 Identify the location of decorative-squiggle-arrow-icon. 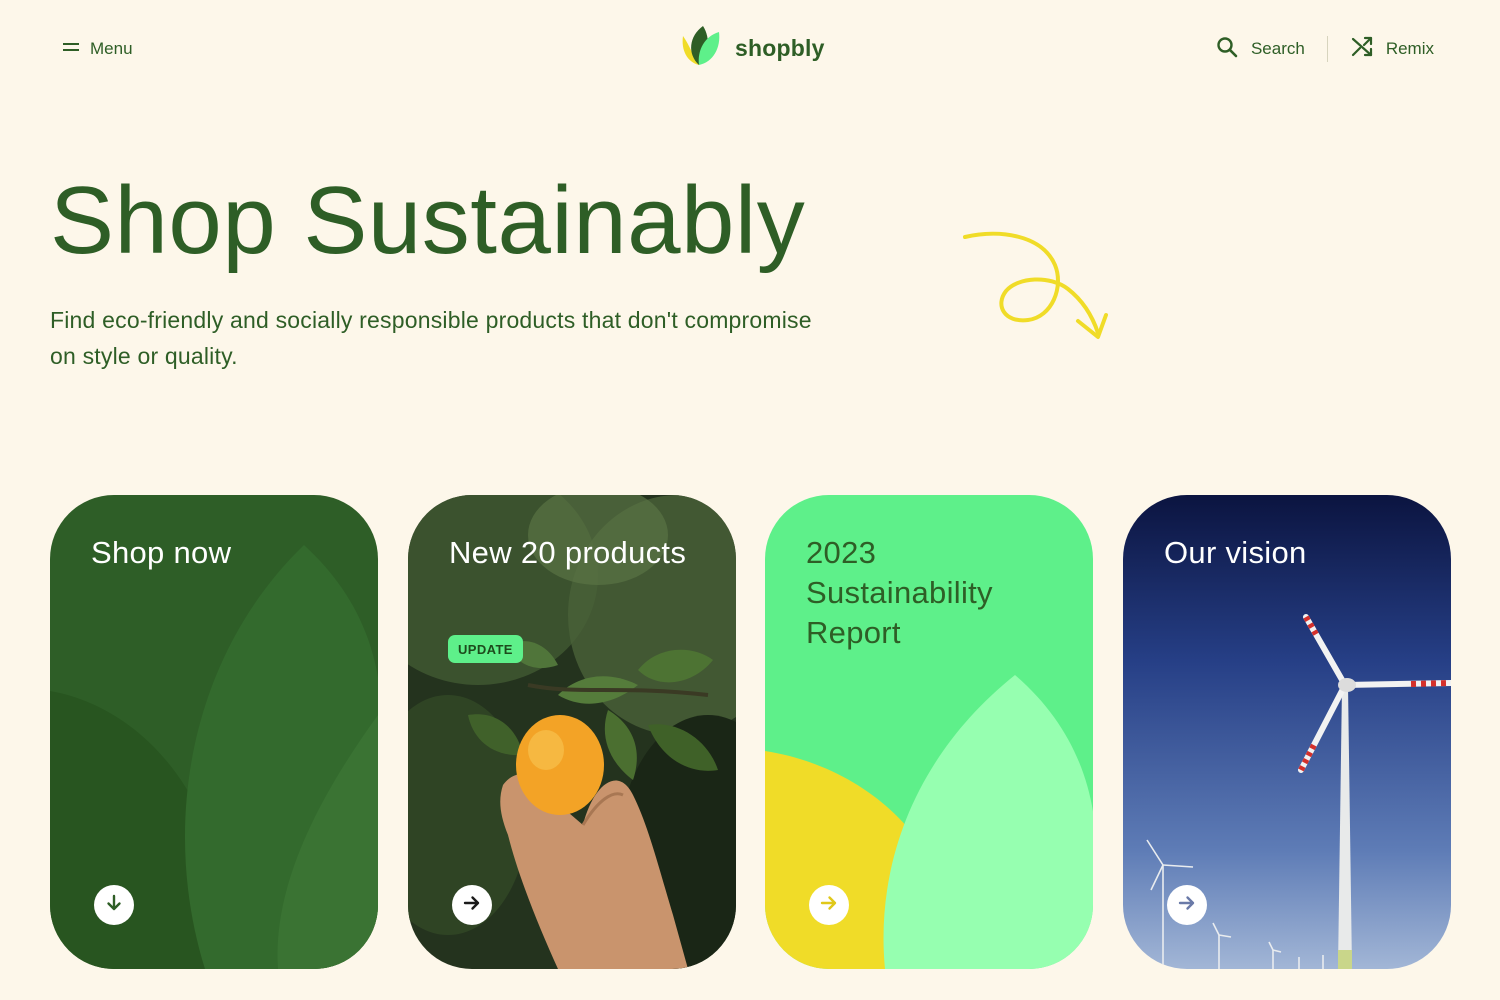
(1035, 285).